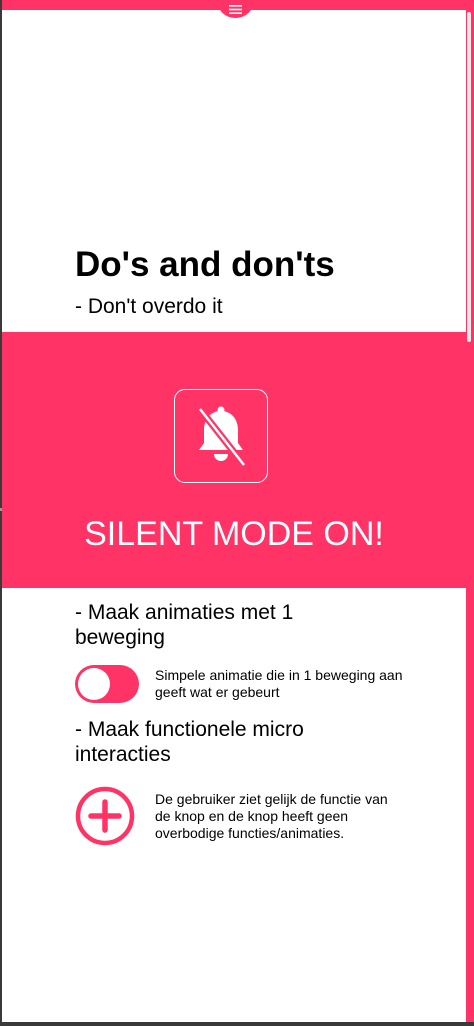  What do you see at coordinates (237, 1024) in the screenshot?
I see `bottom-frame-border` at bounding box center [237, 1024].